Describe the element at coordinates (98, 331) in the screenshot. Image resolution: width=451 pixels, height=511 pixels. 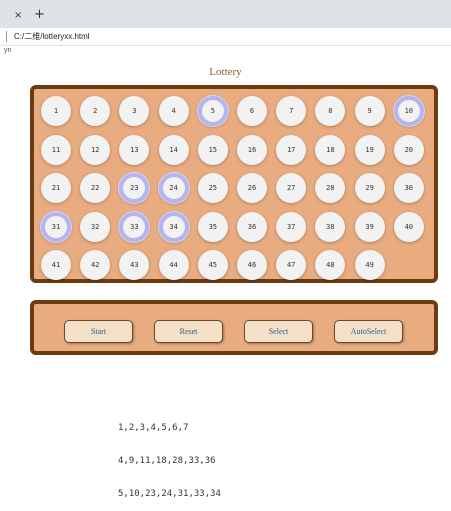
I see `start-button: Start` at that location.